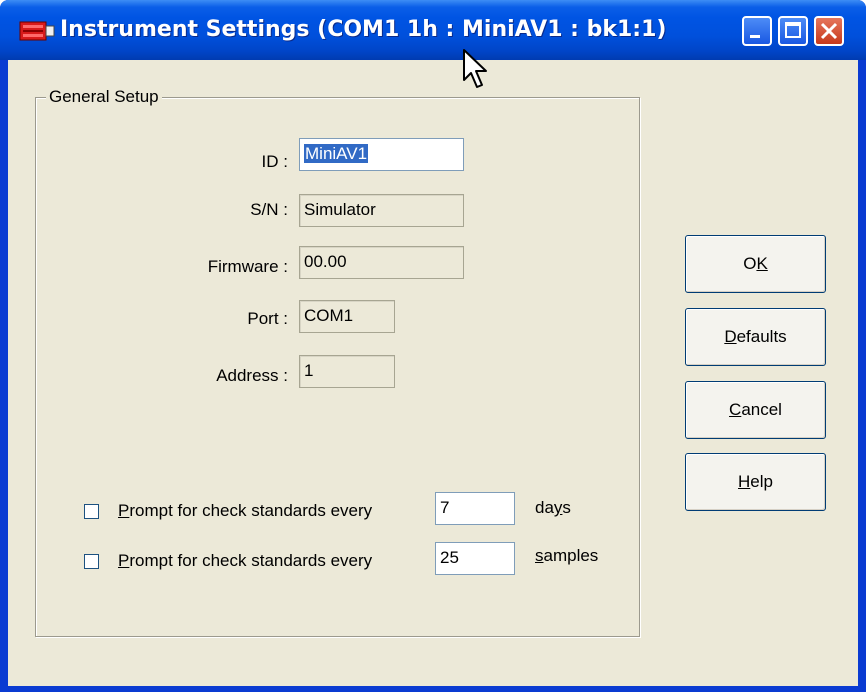 This screenshot has height=692, width=866. What do you see at coordinates (475, 68) in the screenshot?
I see `mouse-cursor-icon` at bounding box center [475, 68].